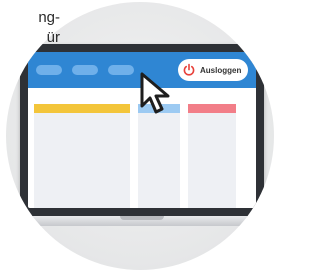 Image resolution: width=320 pixels, height=272 pixels. Describe the element at coordinates (189, 70) in the screenshot. I see `power-icon` at that location.